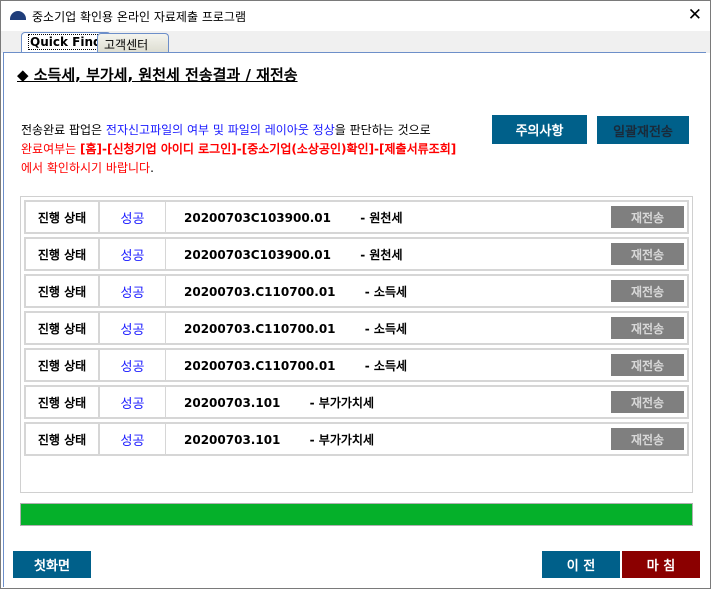 The image size is (711, 589). What do you see at coordinates (86, 168) in the screenshot?
I see `notice-text-part: 에서 확인하시기 바랍니다` at bounding box center [86, 168].